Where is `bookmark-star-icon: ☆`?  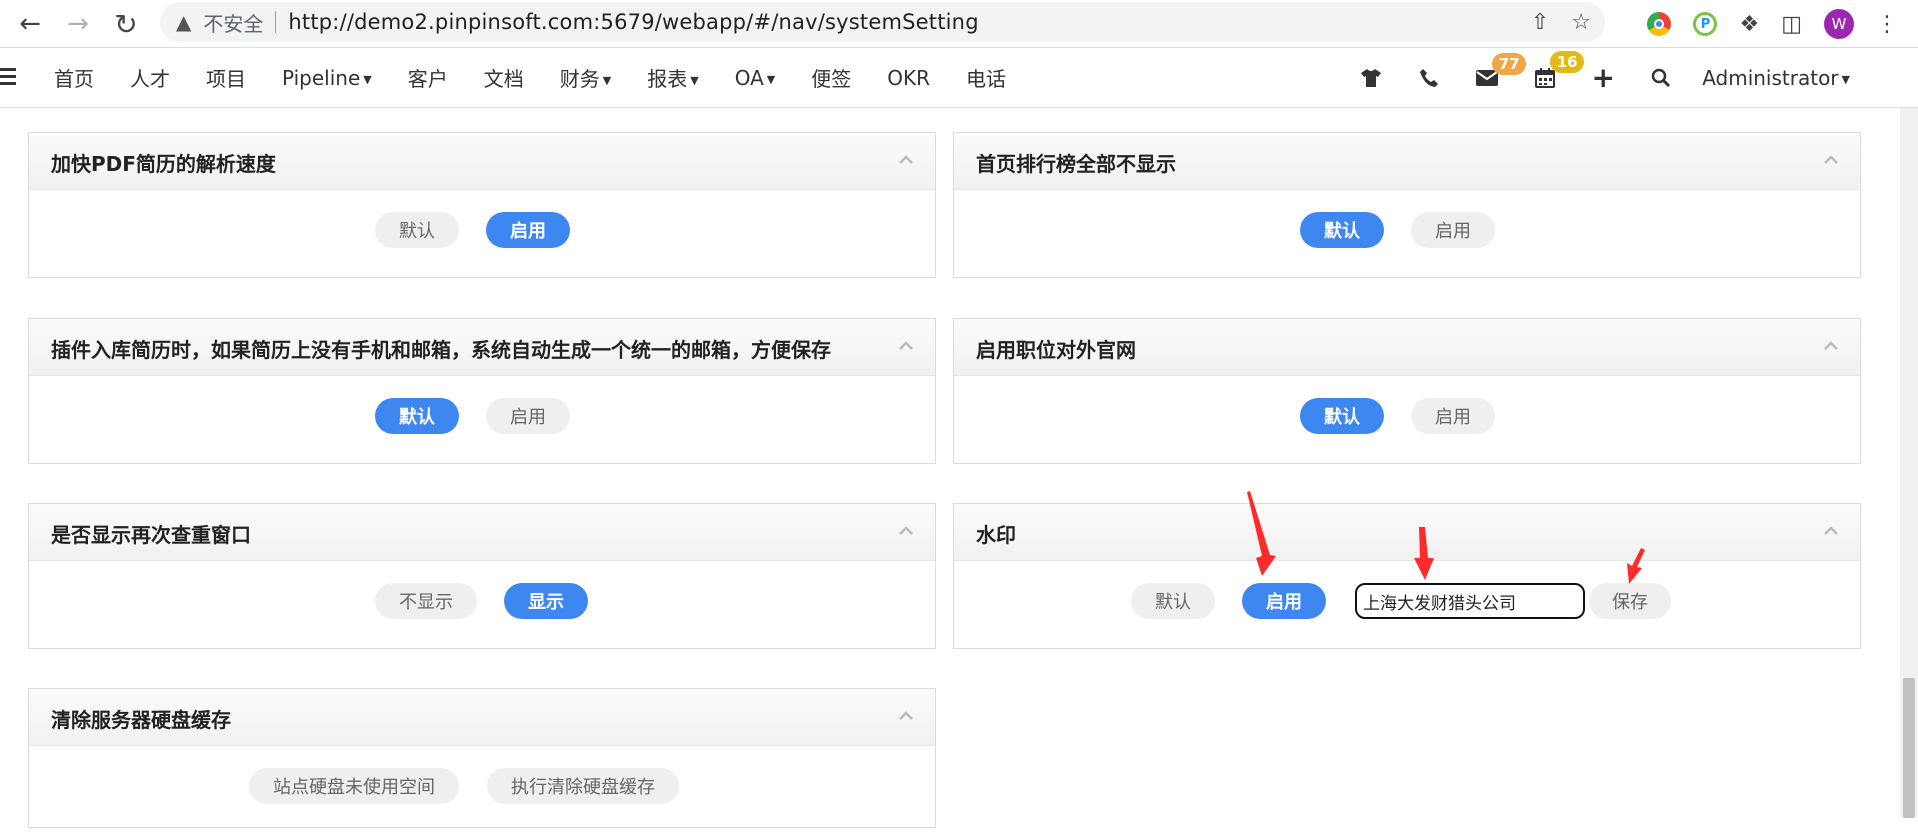 bookmark-star-icon: ☆ is located at coordinates (1581, 22).